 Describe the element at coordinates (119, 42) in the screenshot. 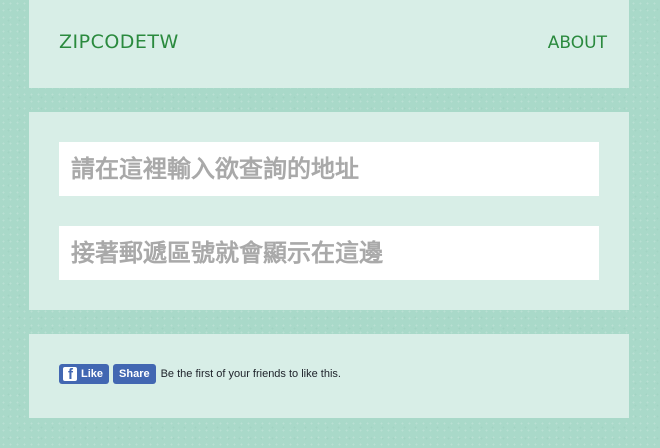

I see `brand-logo-link: ZIPCODETW` at that location.